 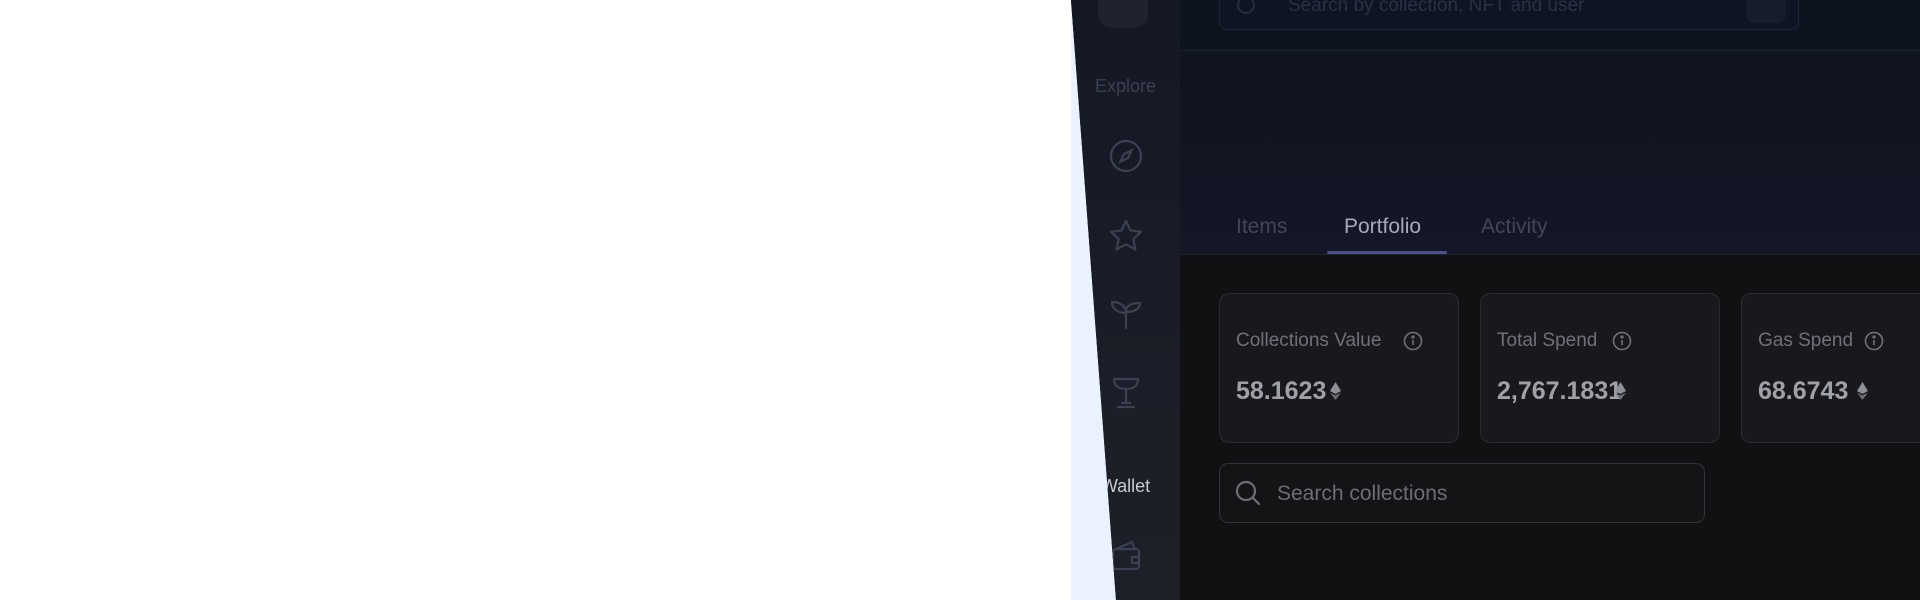 What do you see at coordinates (1436, 8) in the screenshot?
I see `global-search-placeholder: Search by collection, NFT and user` at bounding box center [1436, 8].